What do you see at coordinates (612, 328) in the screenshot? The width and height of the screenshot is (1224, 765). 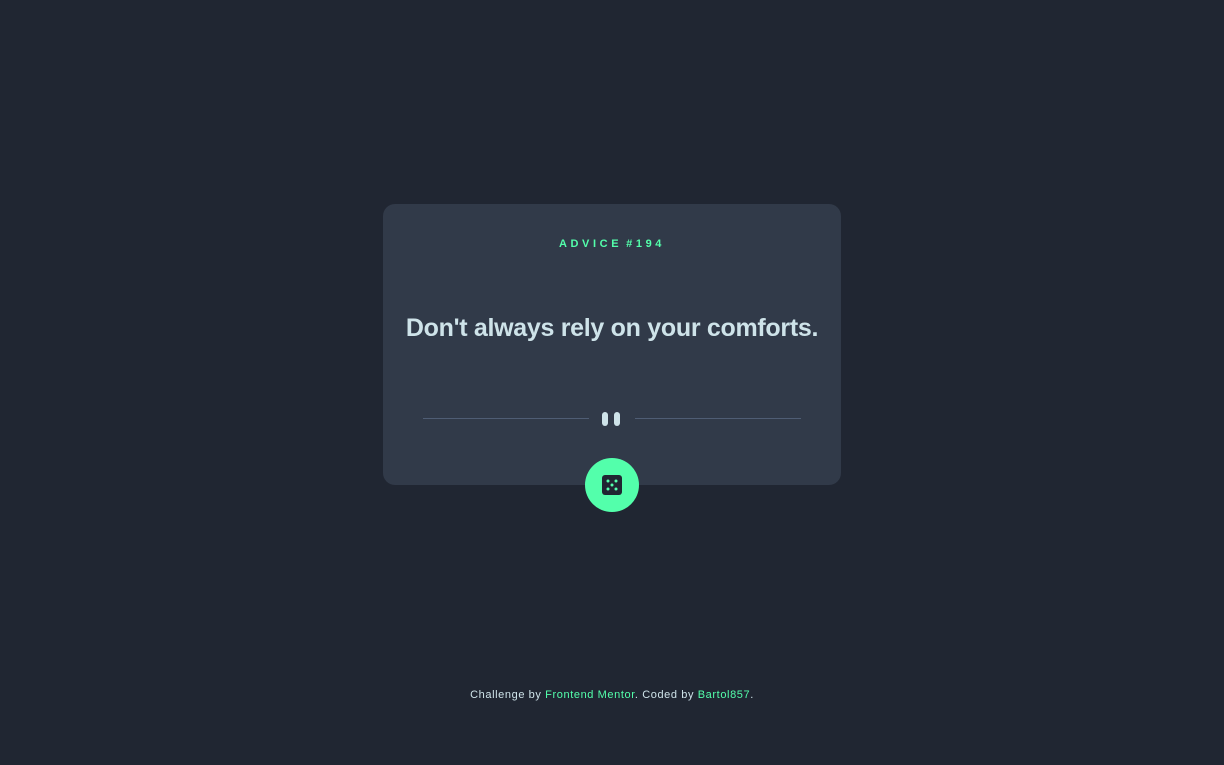 I see `advice-quote: Don't always rely on your comforts.` at bounding box center [612, 328].